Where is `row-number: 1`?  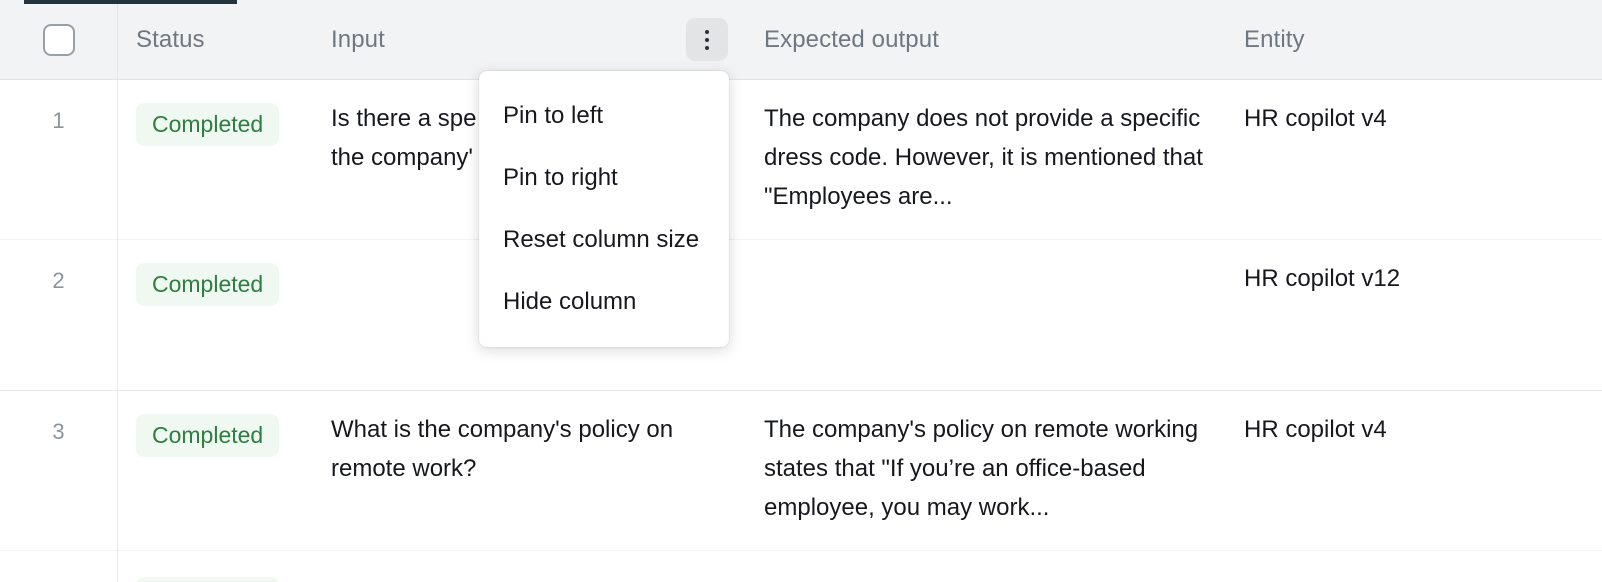
row-number: 1 is located at coordinates (58, 120).